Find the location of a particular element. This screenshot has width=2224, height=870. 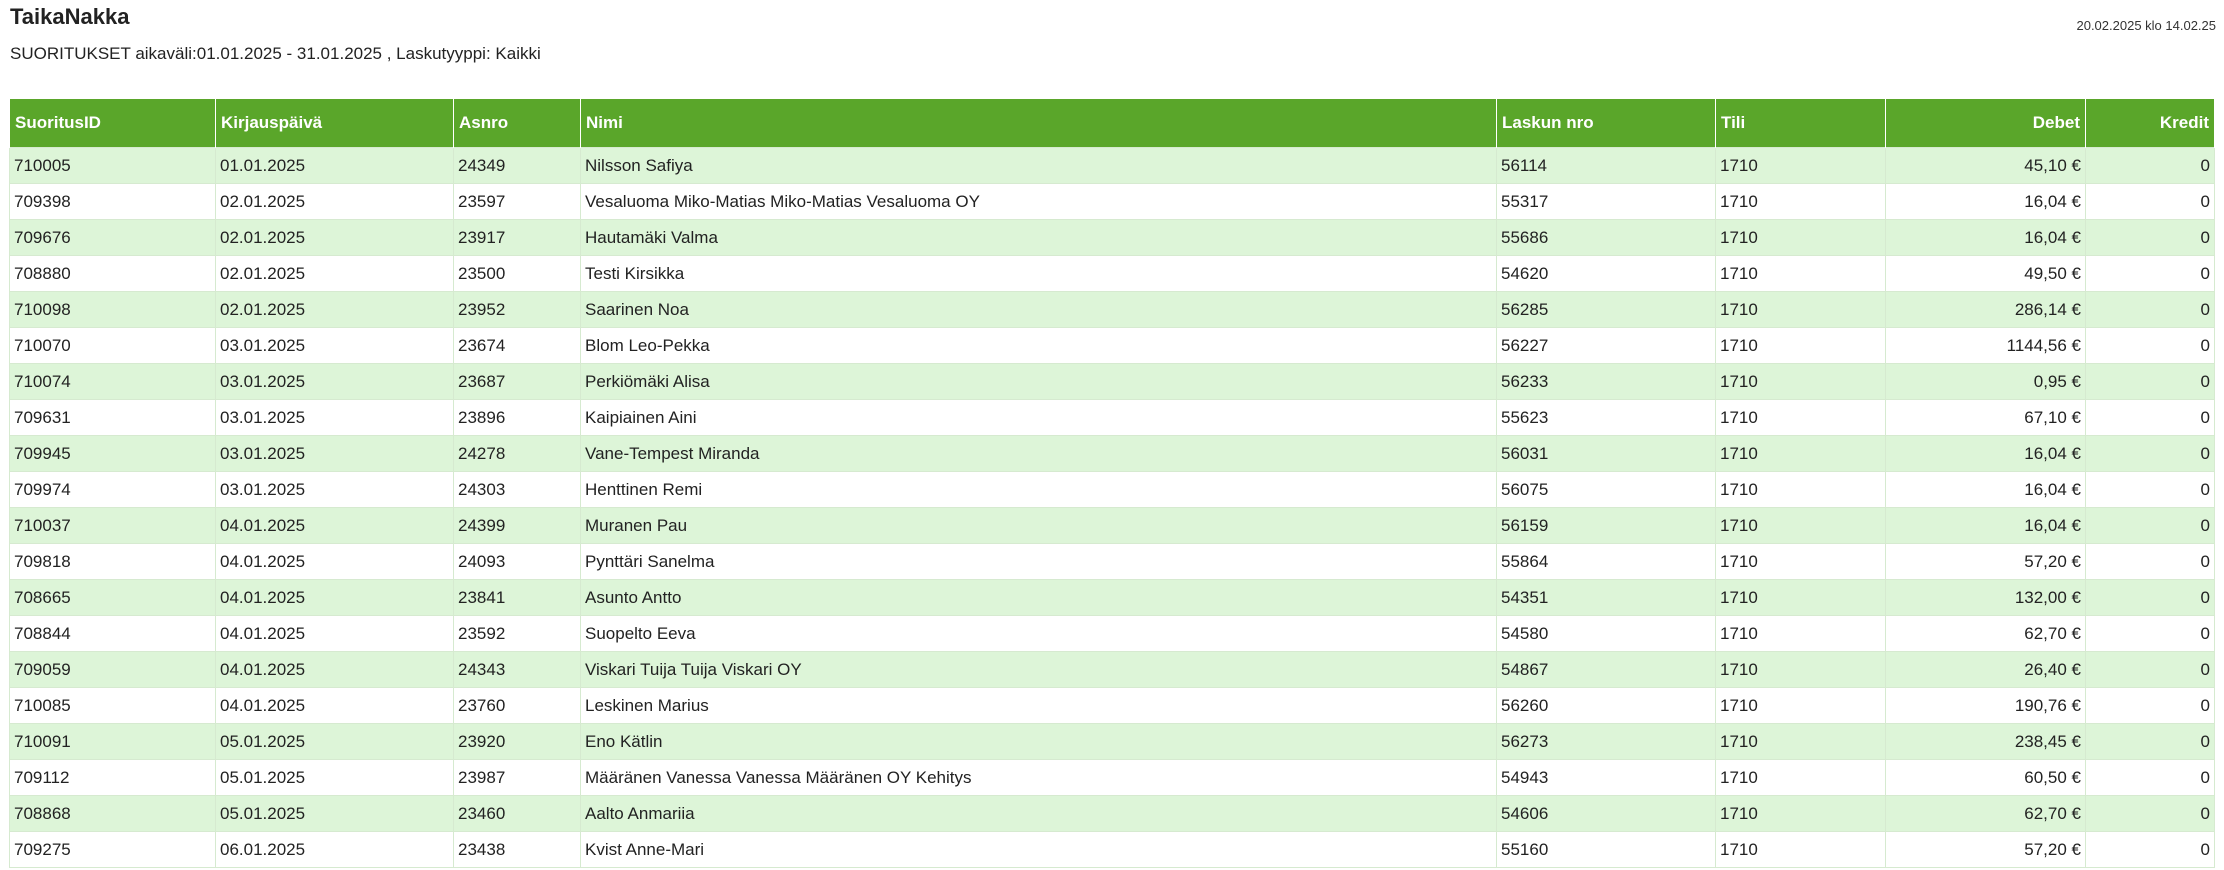

column-header-tili: Tili is located at coordinates (1800, 123).